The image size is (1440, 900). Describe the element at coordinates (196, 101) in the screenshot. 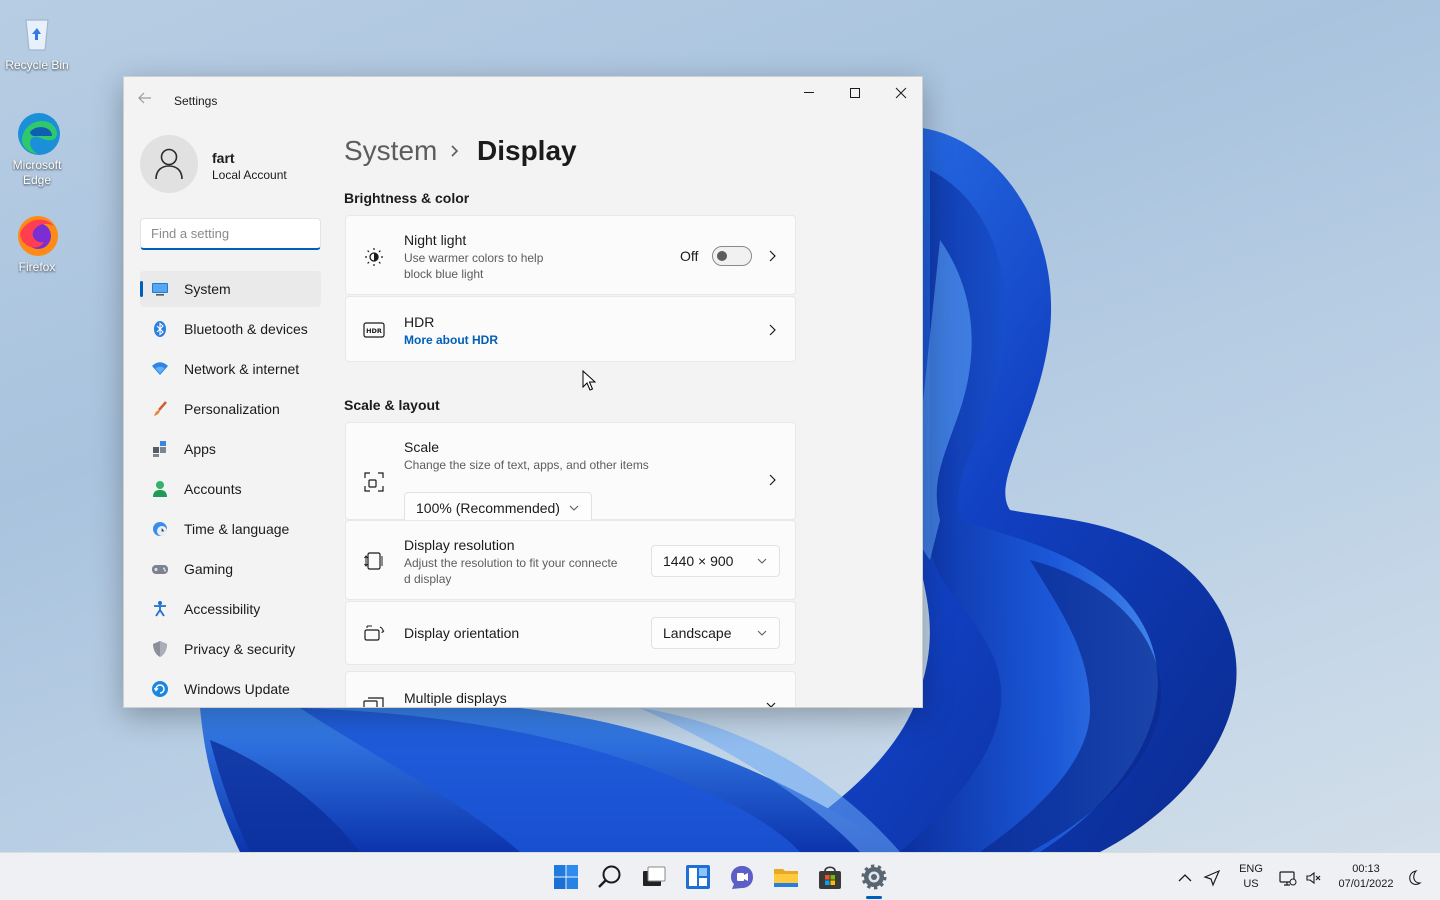

I see `window-title: Settings` at that location.